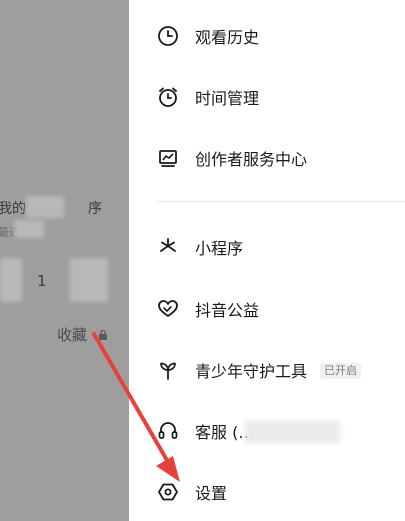 The width and height of the screenshot is (405, 521). What do you see at coordinates (211, 493) in the screenshot?
I see `menu-item-label: 设置` at bounding box center [211, 493].